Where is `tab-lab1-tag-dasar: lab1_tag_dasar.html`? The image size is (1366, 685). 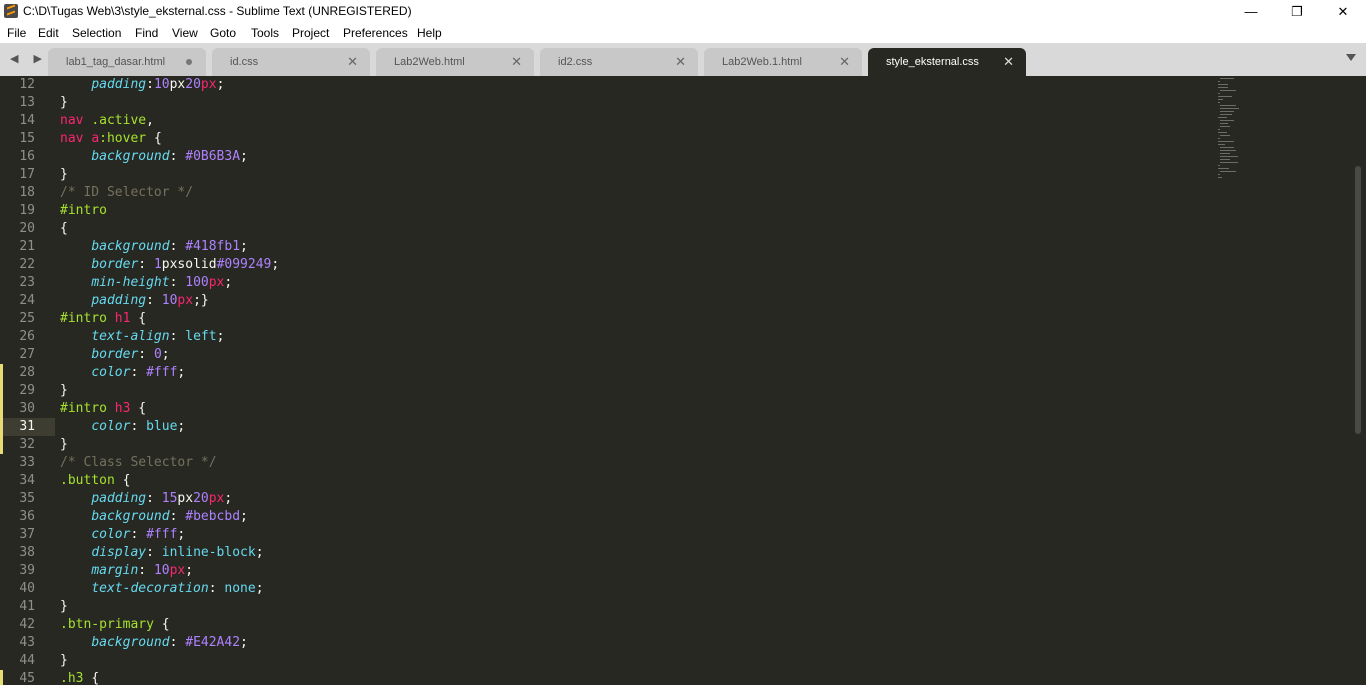 tab-lab1-tag-dasar: lab1_tag_dasar.html is located at coordinates (127, 62).